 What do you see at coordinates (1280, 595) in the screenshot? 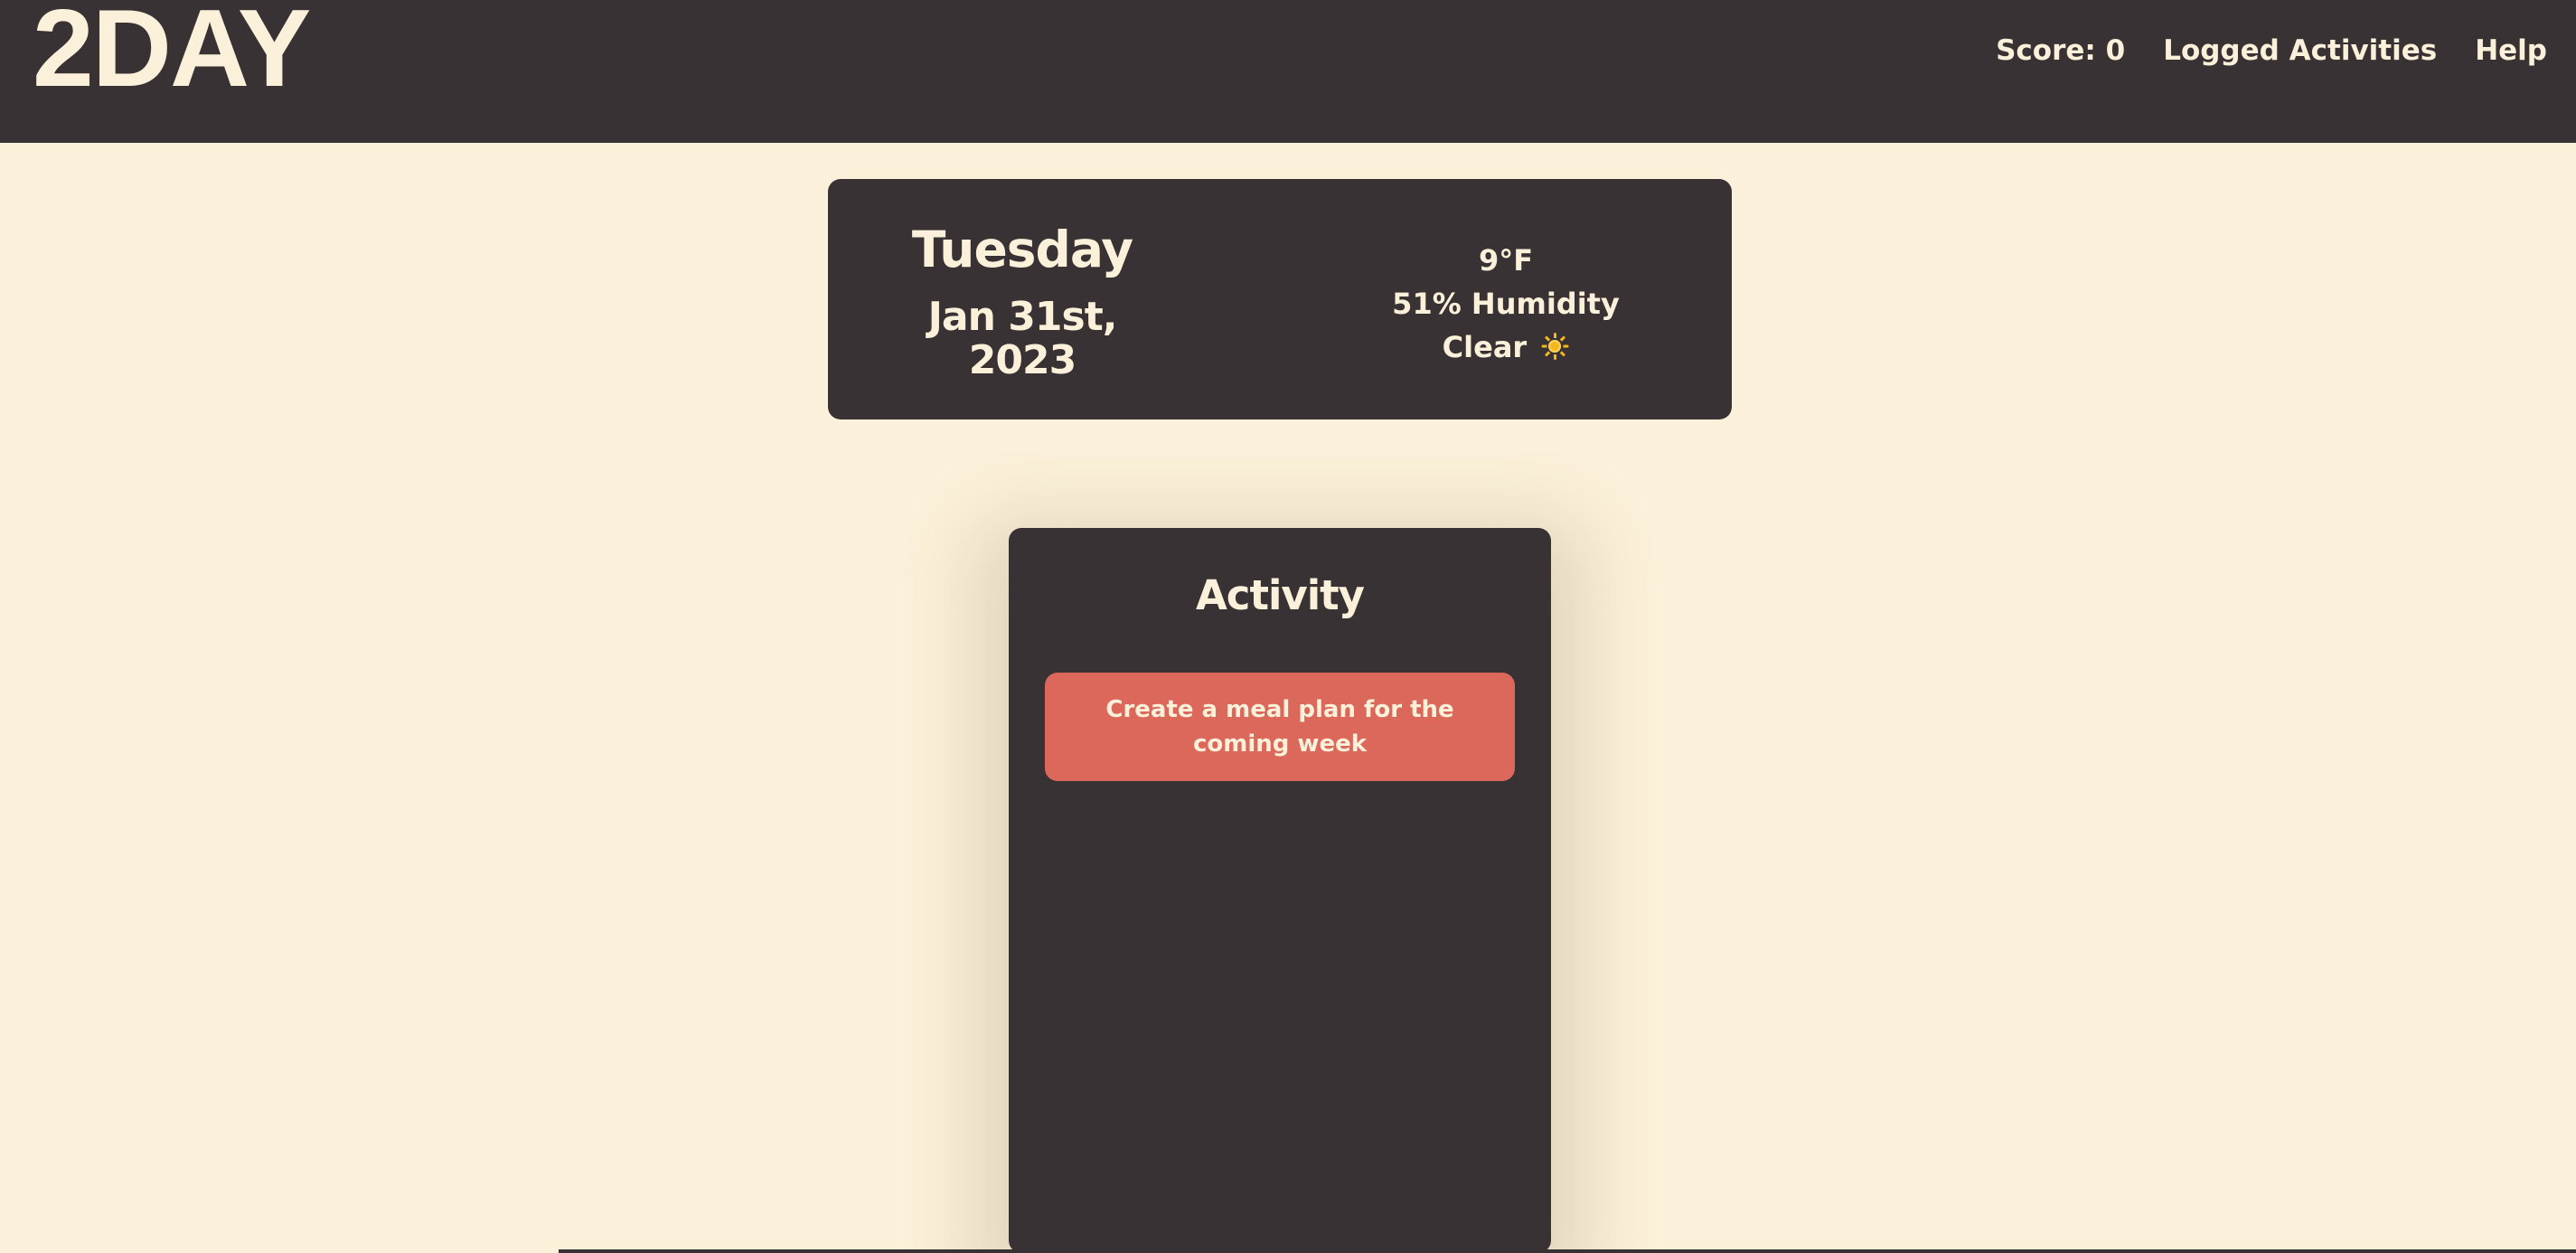
I see `activity-title: Activity` at bounding box center [1280, 595].